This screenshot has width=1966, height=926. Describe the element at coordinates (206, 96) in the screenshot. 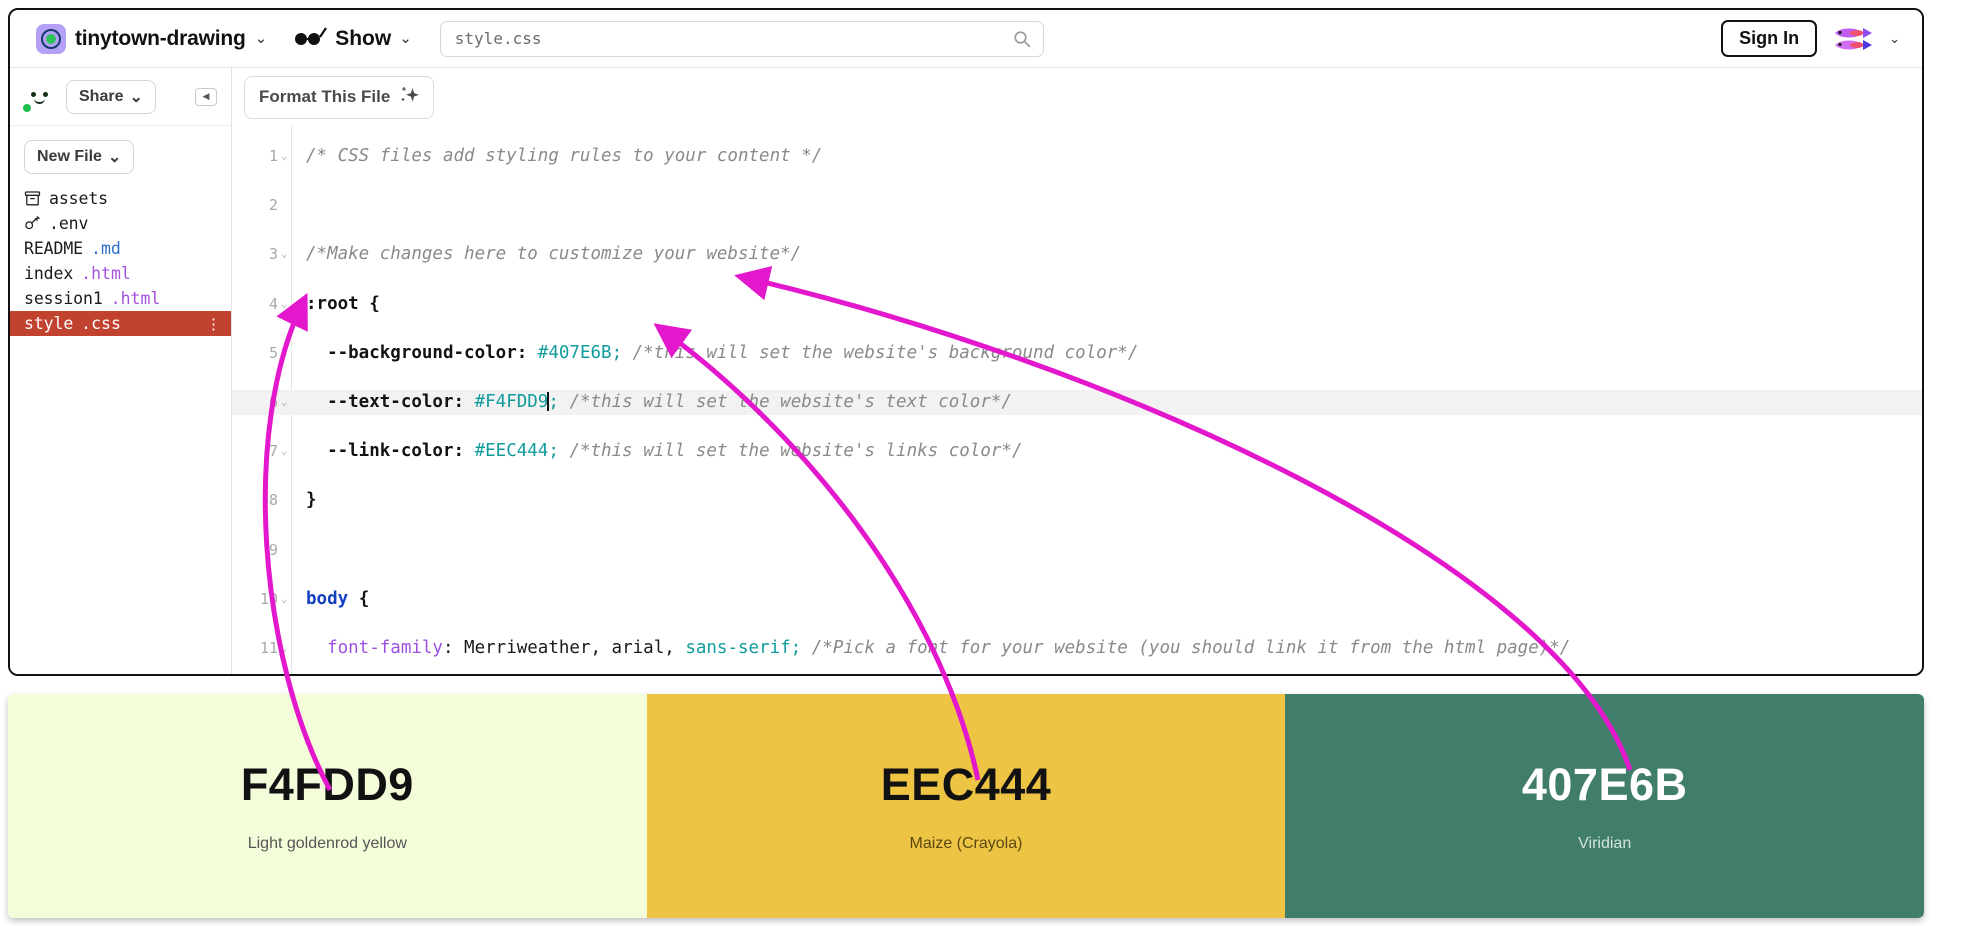

I see `collapse-sidebar-button: ◀` at that location.